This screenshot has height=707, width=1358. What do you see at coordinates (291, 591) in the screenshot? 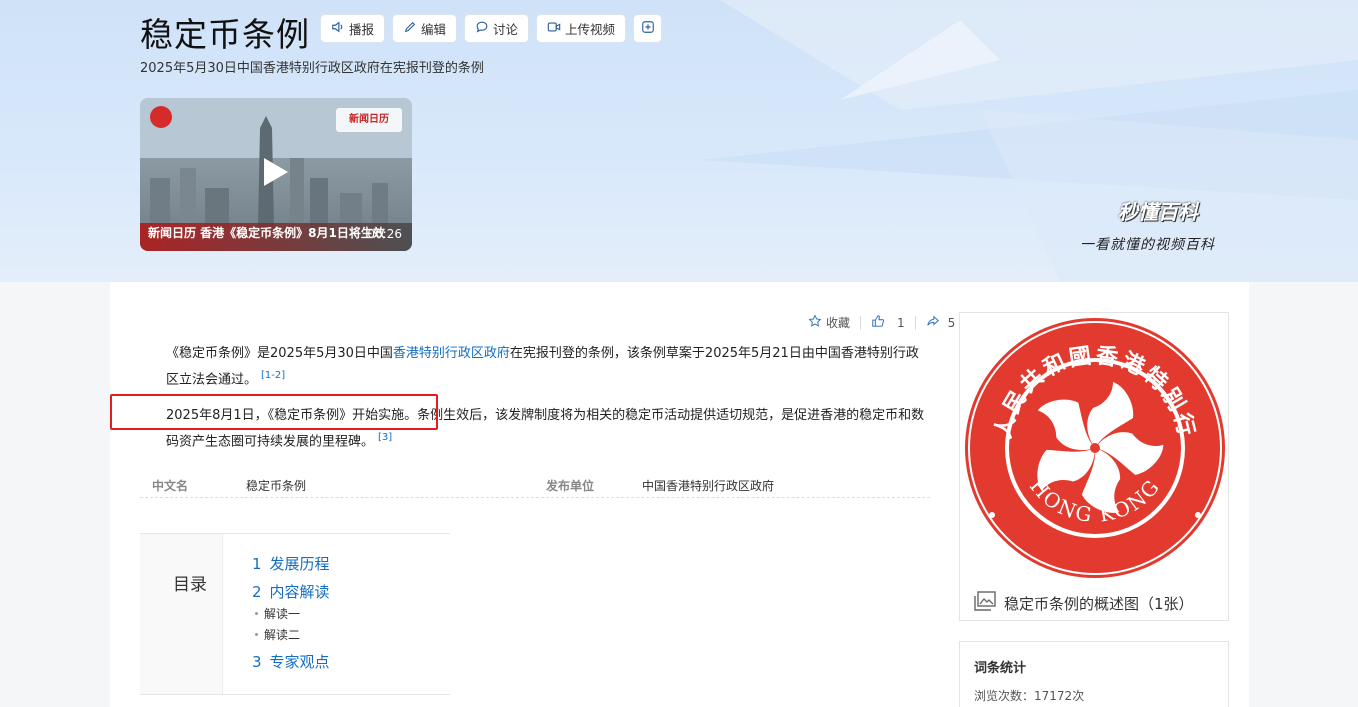
I see `toc-item-interpretation: 2 内容解读` at bounding box center [291, 591].